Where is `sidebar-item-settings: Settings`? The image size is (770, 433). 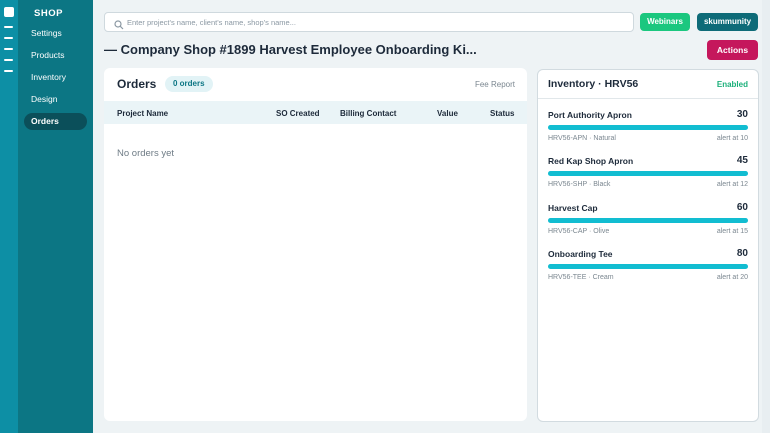 sidebar-item-settings: Settings is located at coordinates (55, 33).